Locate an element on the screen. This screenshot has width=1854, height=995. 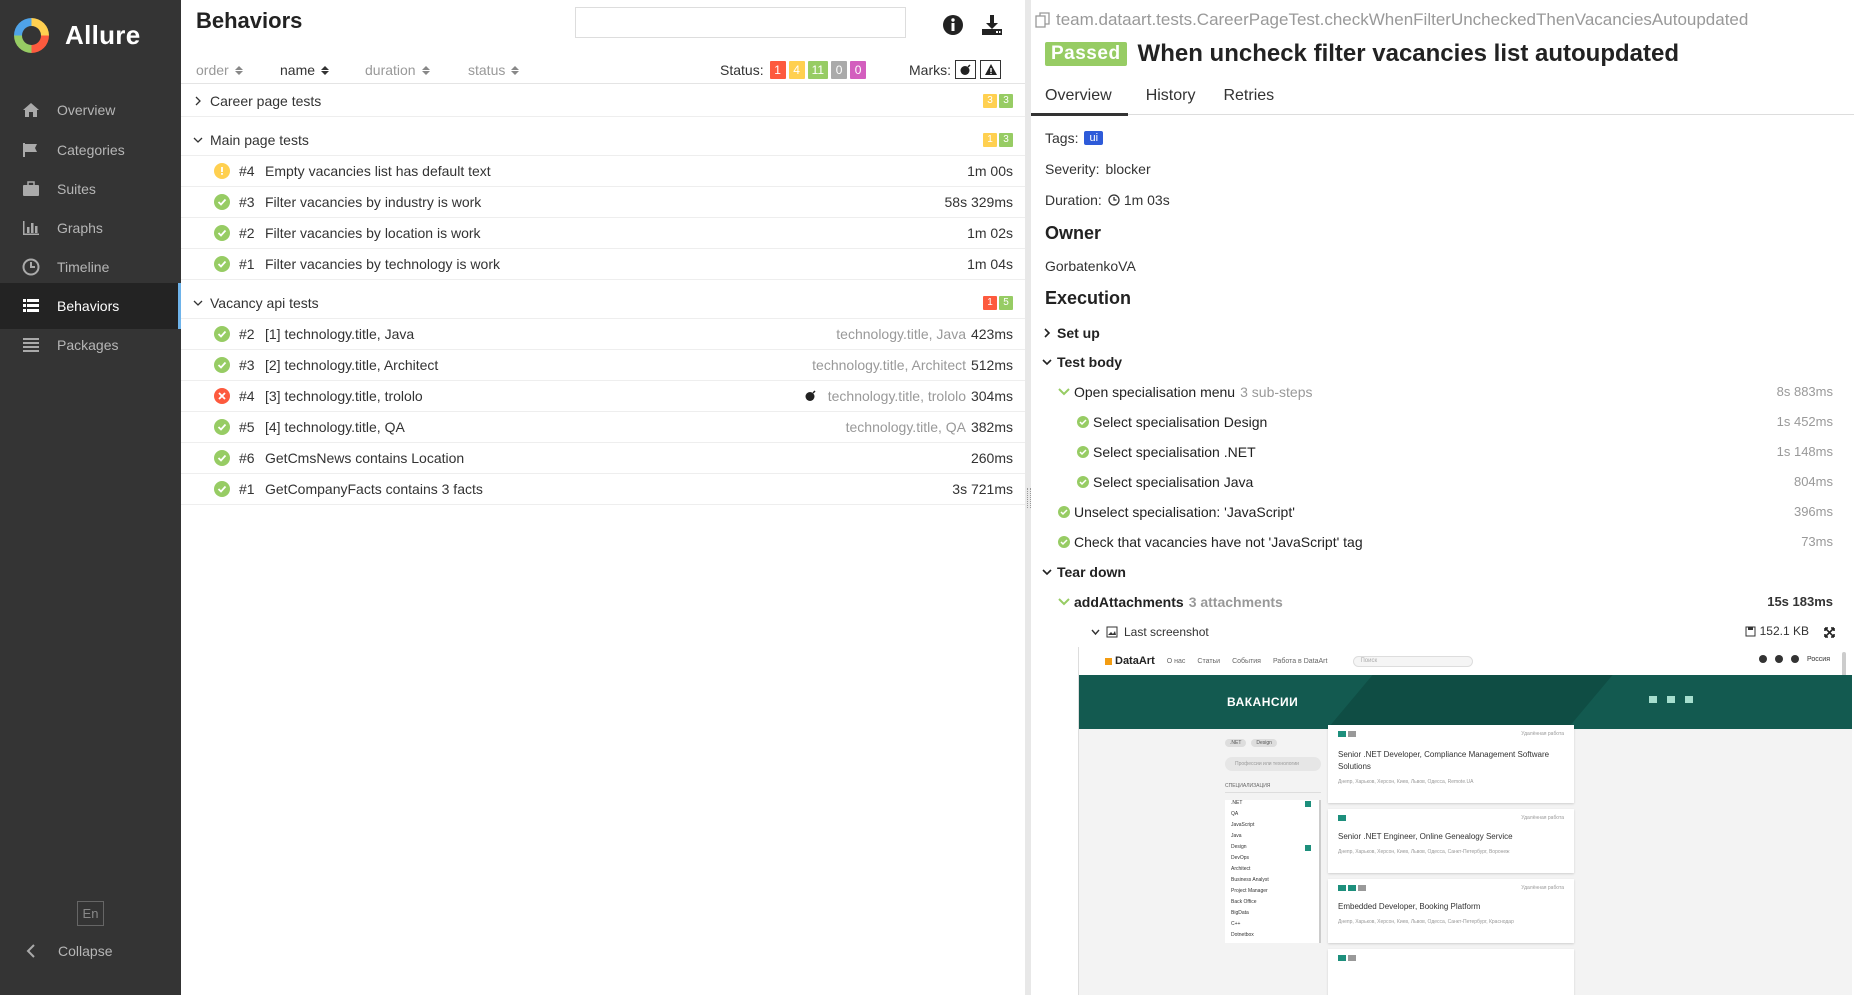
sidebar-item-label: Timeline is located at coordinates (83, 267).